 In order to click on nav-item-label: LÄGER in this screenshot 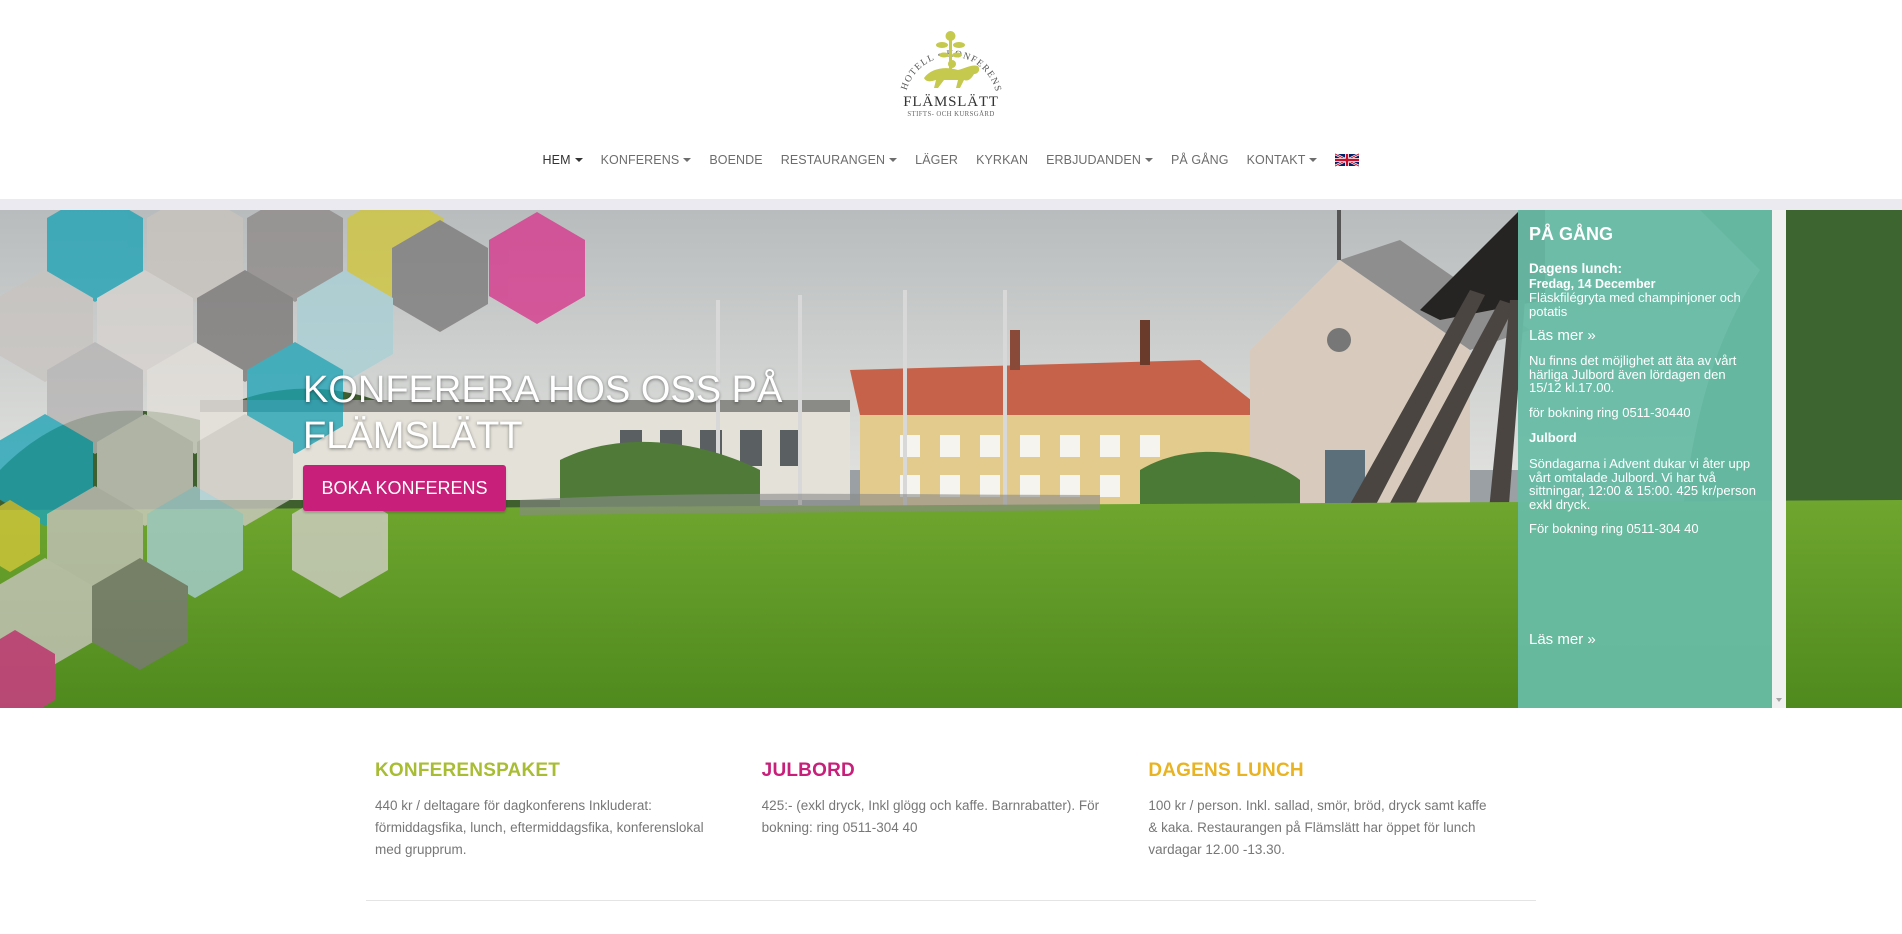, I will do `click(937, 160)`.